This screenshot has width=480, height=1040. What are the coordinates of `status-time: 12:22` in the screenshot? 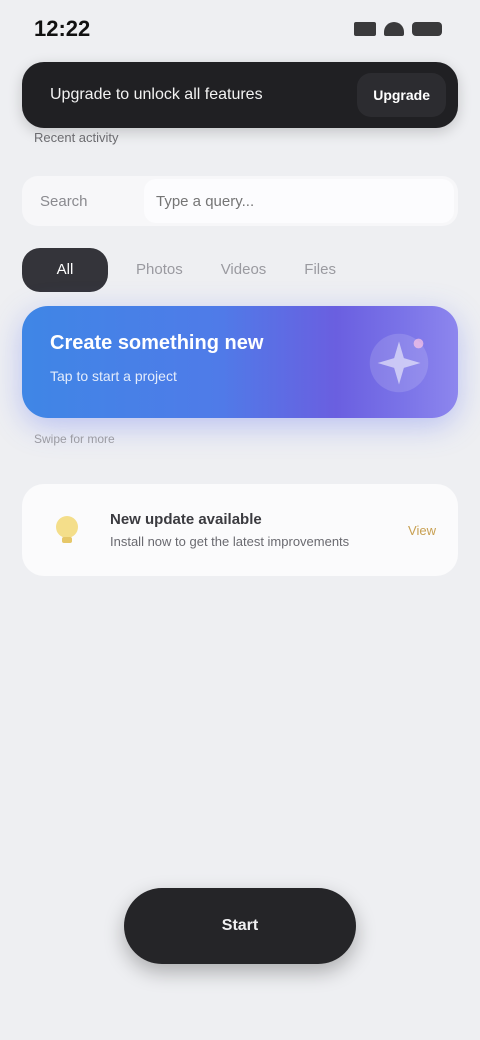 It's located at (62, 28).